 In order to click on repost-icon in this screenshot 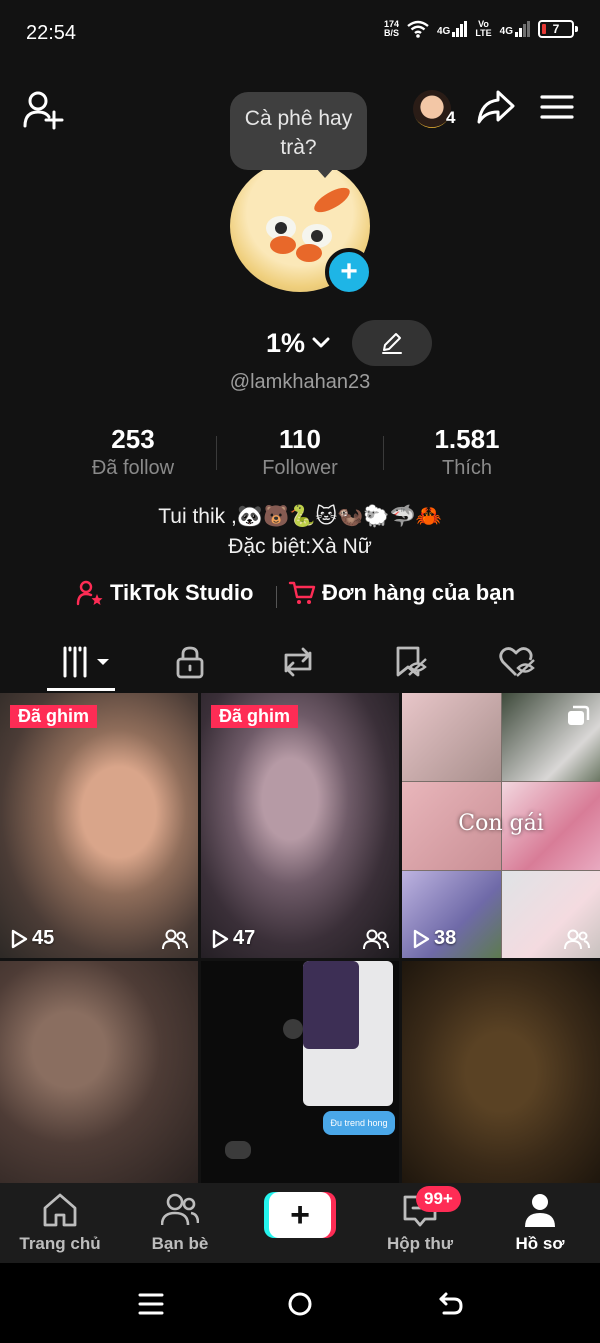, I will do `click(298, 662)`.